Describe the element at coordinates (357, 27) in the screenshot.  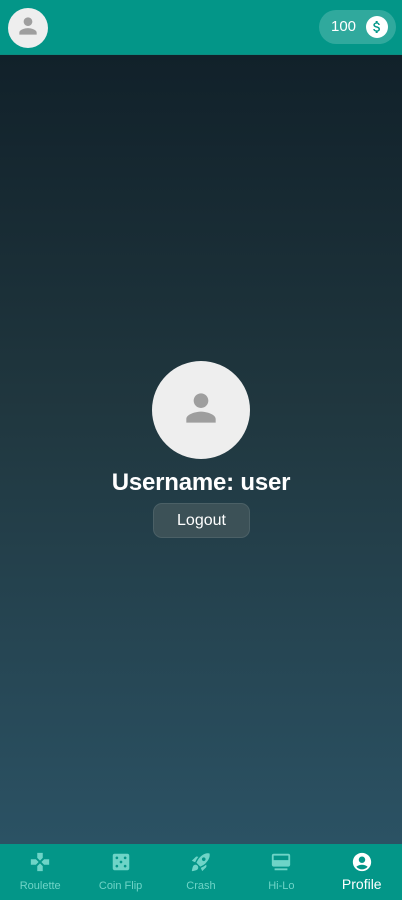
I see `balance-chip: 100` at that location.